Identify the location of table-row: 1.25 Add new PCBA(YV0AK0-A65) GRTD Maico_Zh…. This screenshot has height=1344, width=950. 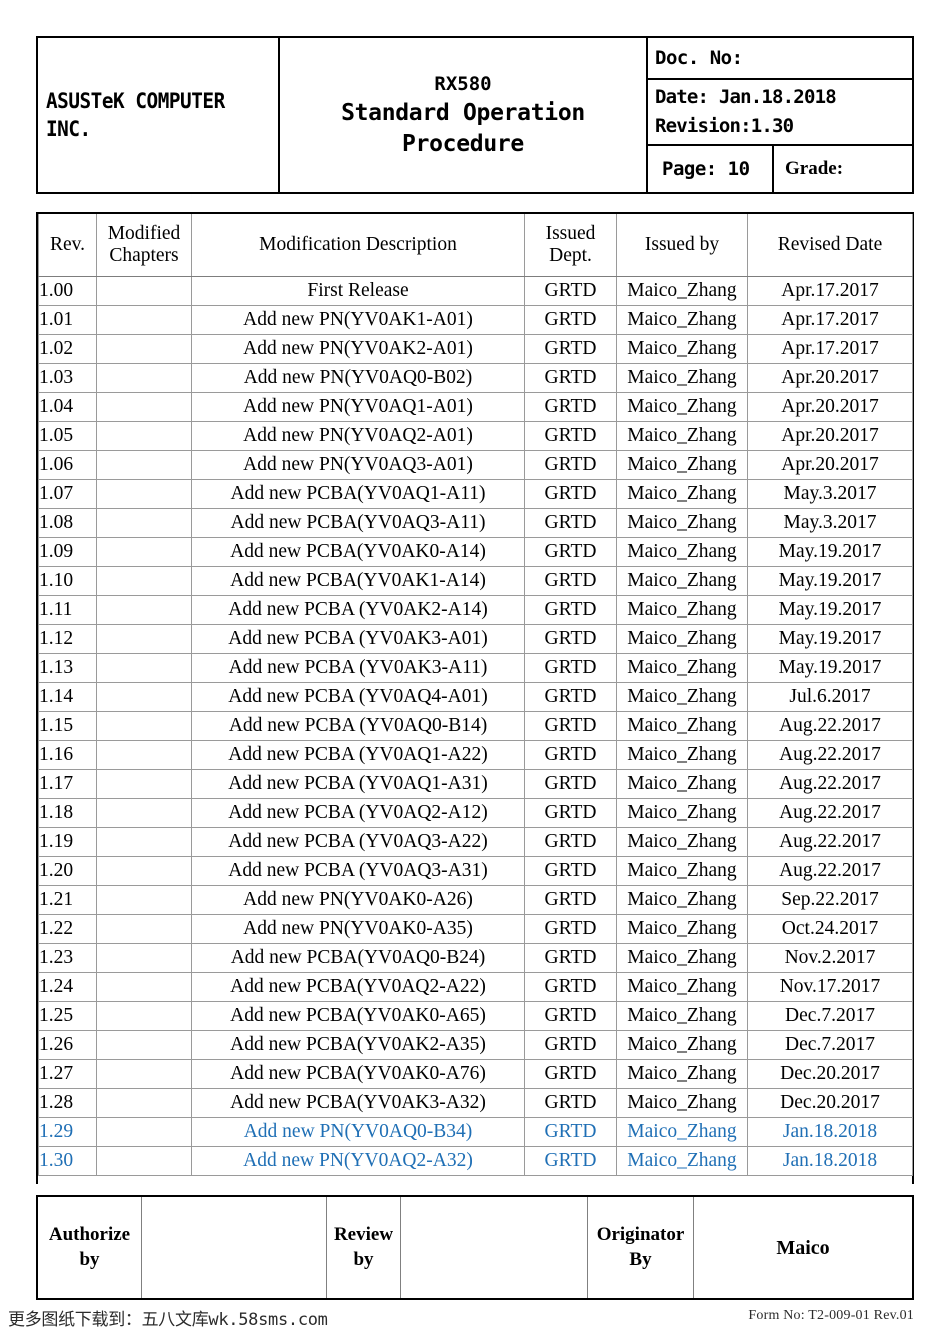
(475, 1016).